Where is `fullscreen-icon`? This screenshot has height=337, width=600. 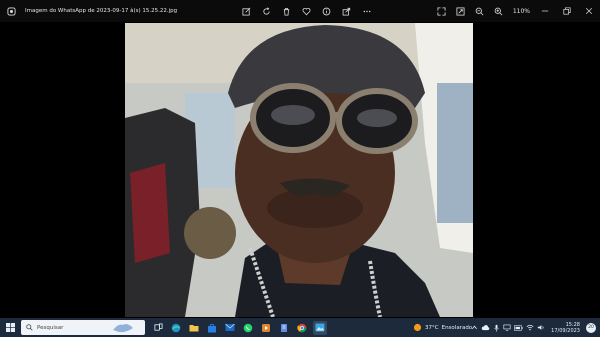
fullscreen-icon is located at coordinates (442, 11).